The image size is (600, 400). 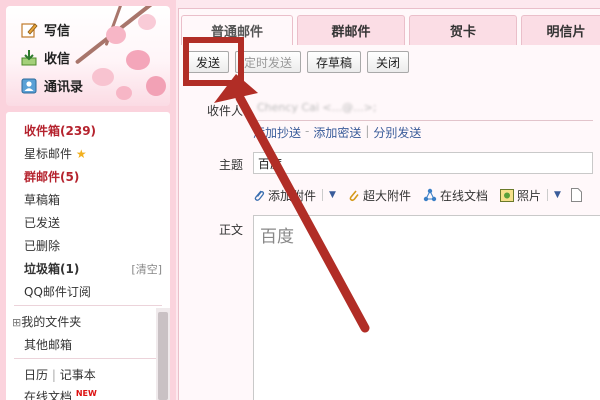 What do you see at coordinates (78, 131) in the screenshot?
I see `folder-inbox-count: (239)` at bounding box center [78, 131].